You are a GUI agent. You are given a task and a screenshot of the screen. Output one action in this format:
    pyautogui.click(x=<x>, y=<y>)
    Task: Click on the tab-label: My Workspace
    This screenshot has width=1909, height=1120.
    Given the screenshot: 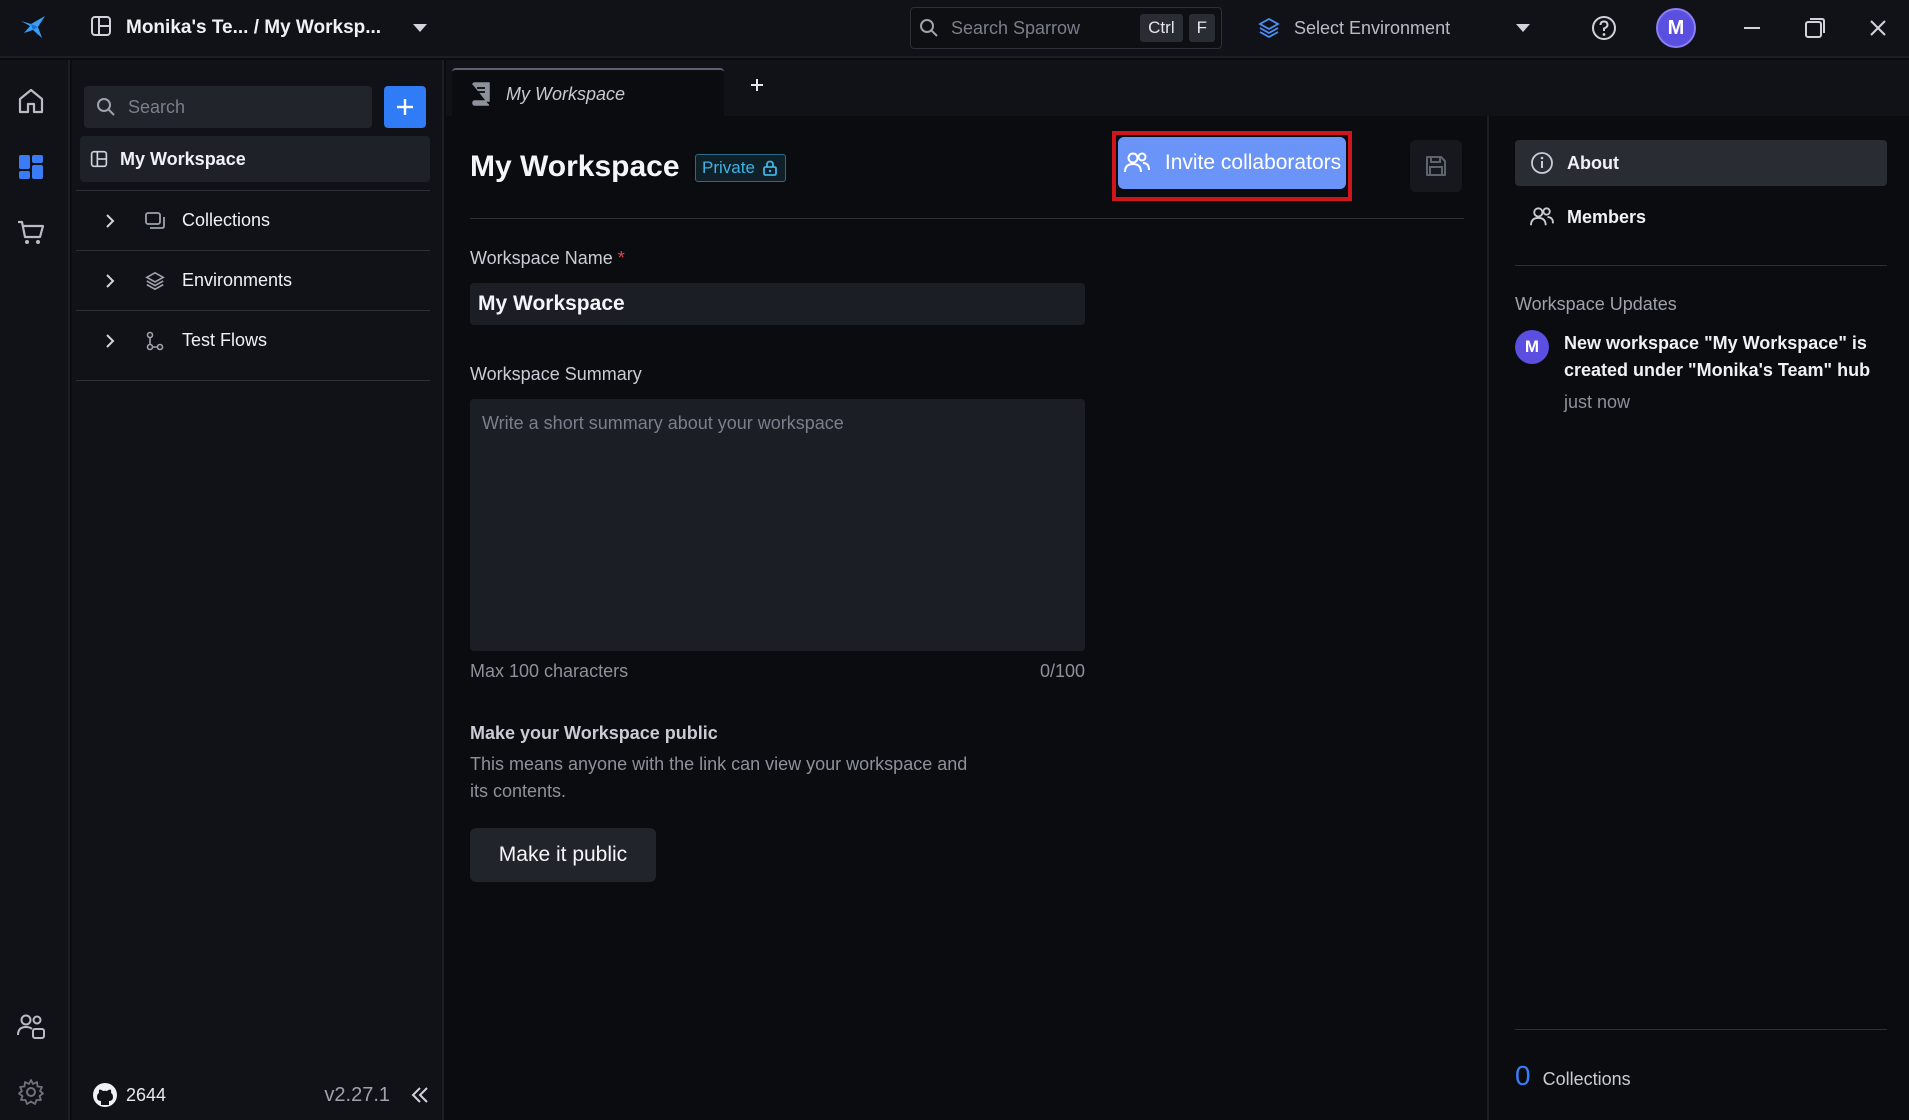 What is the action you would take?
    pyautogui.click(x=566, y=93)
    